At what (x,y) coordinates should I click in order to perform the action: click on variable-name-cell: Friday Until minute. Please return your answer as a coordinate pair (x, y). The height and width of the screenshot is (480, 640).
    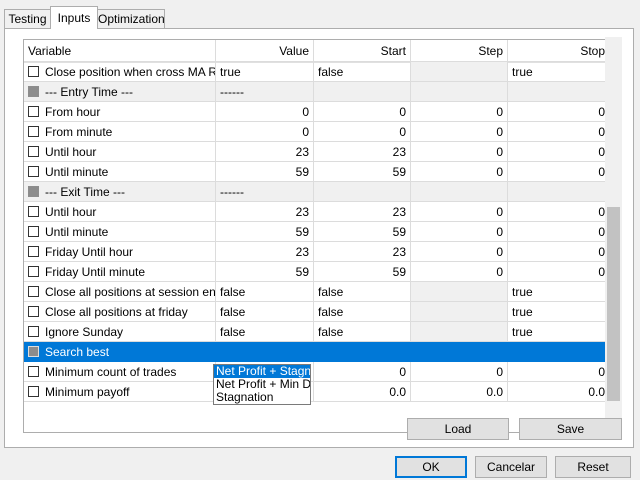
    Looking at the image, I should click on (120, 272).